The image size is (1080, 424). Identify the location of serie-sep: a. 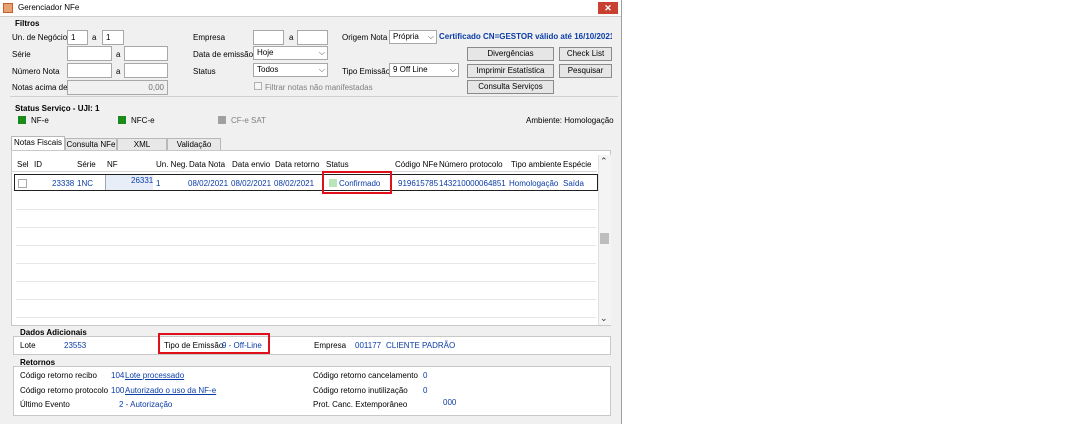
(118, 54).